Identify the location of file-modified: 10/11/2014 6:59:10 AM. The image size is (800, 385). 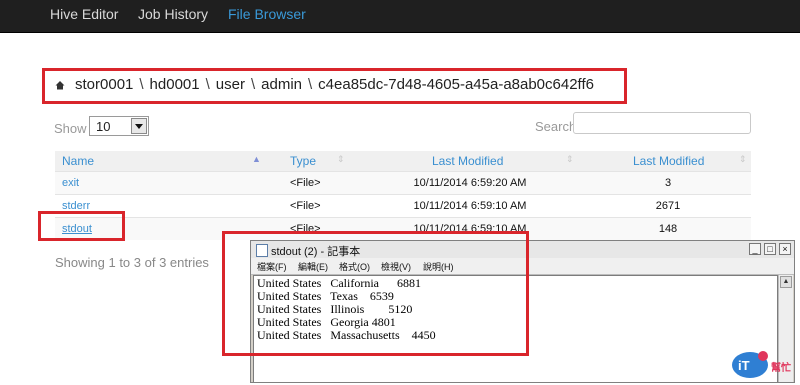
(470, 206).